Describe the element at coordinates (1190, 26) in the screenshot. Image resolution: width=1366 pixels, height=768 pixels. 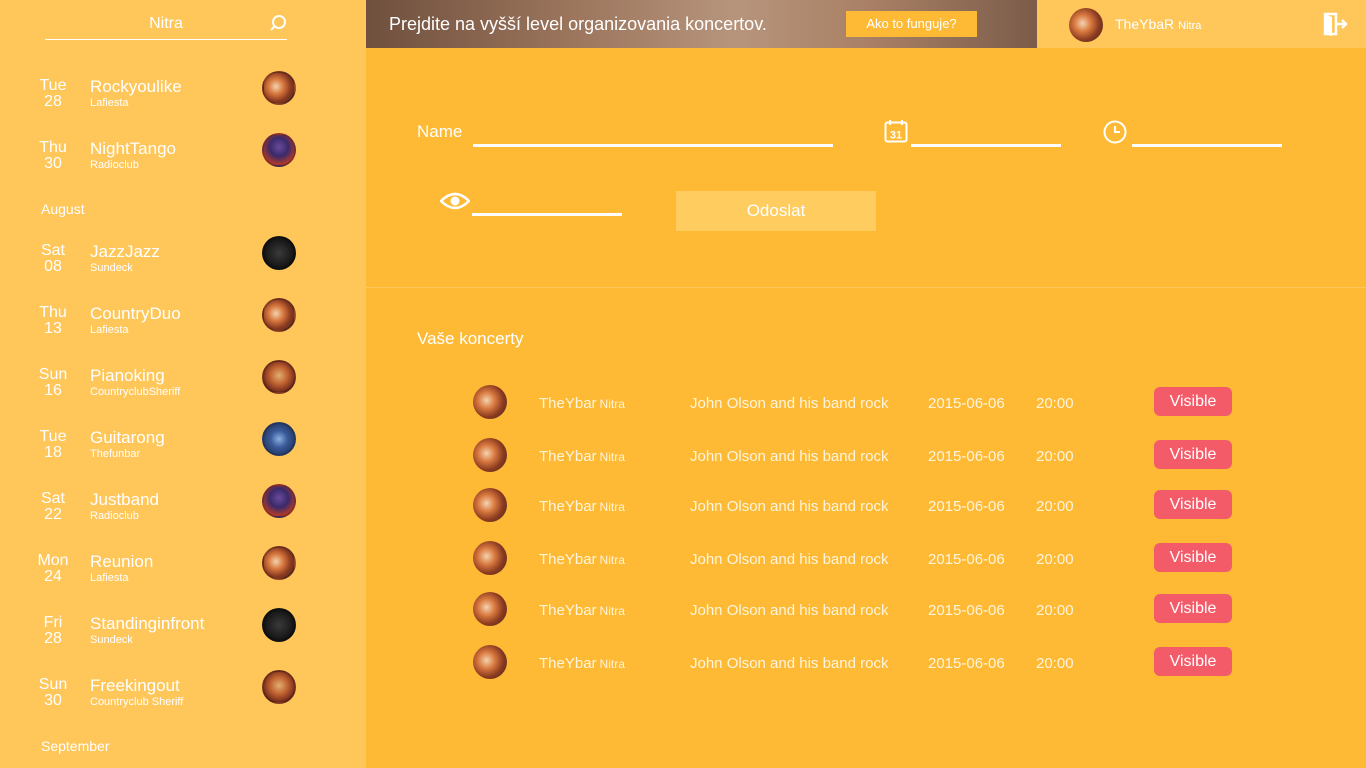
I see `user-city: Nitra` at that location.